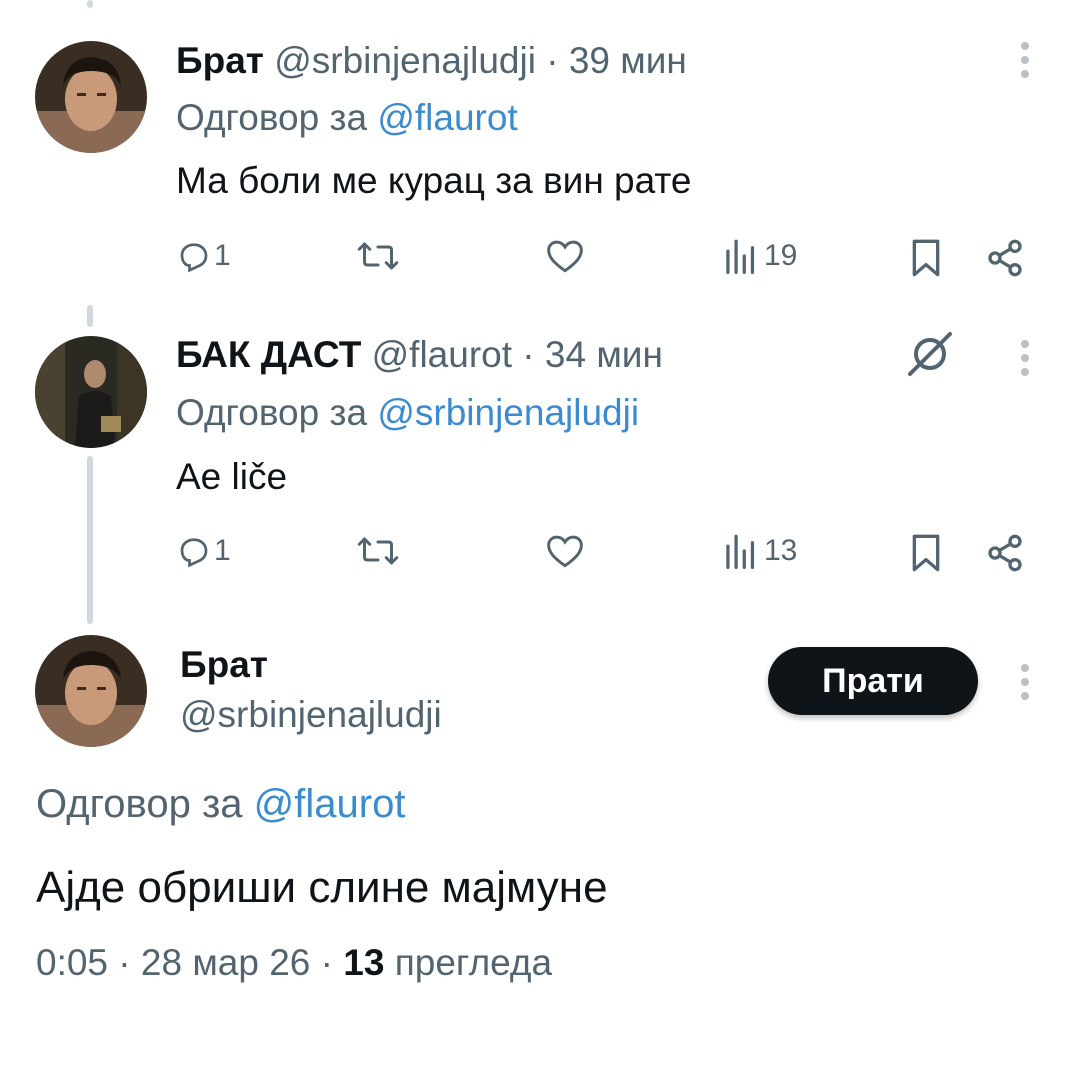 Image resolution: width=1080 pixels, height=1065 pixels. Describe the element at coordinates (322, 887) in the screenshot. I see `tweet-text: Ајде обриши слине мајмуне` at that location.